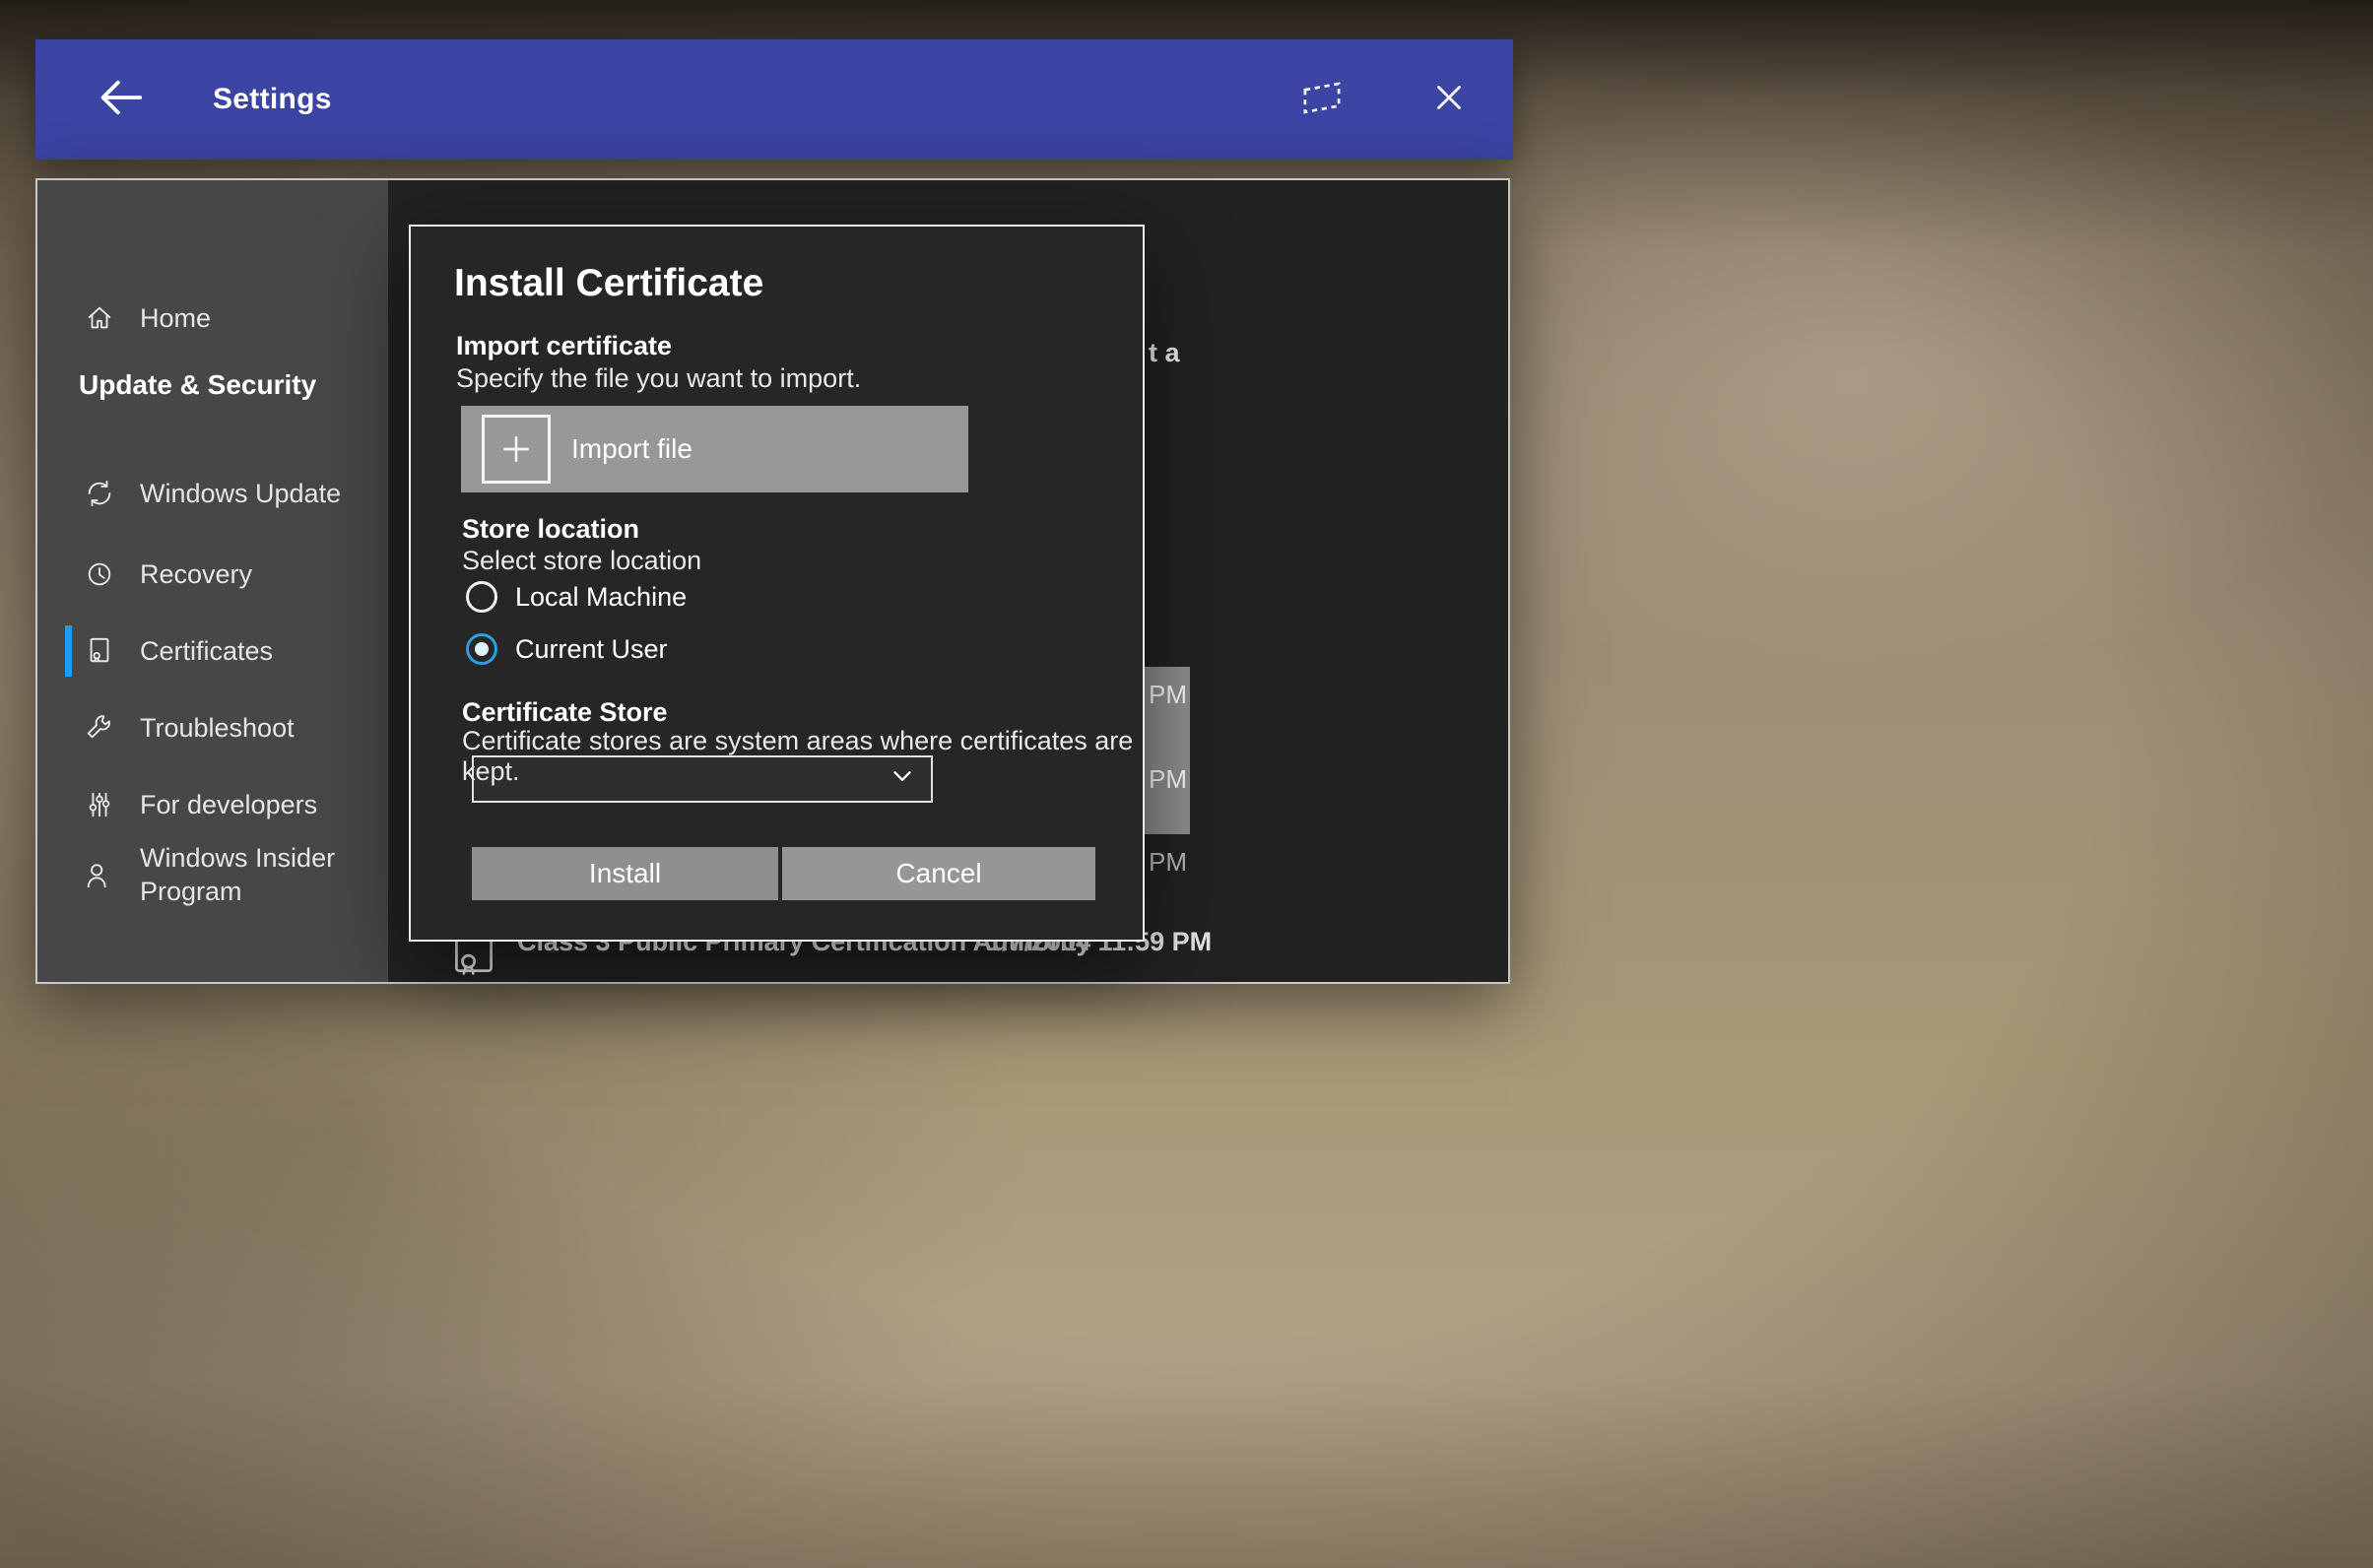  What do you see at coordinates (99, 804) in the screenshot?
I see `sliders-icon` at bounding box center [99, 804].